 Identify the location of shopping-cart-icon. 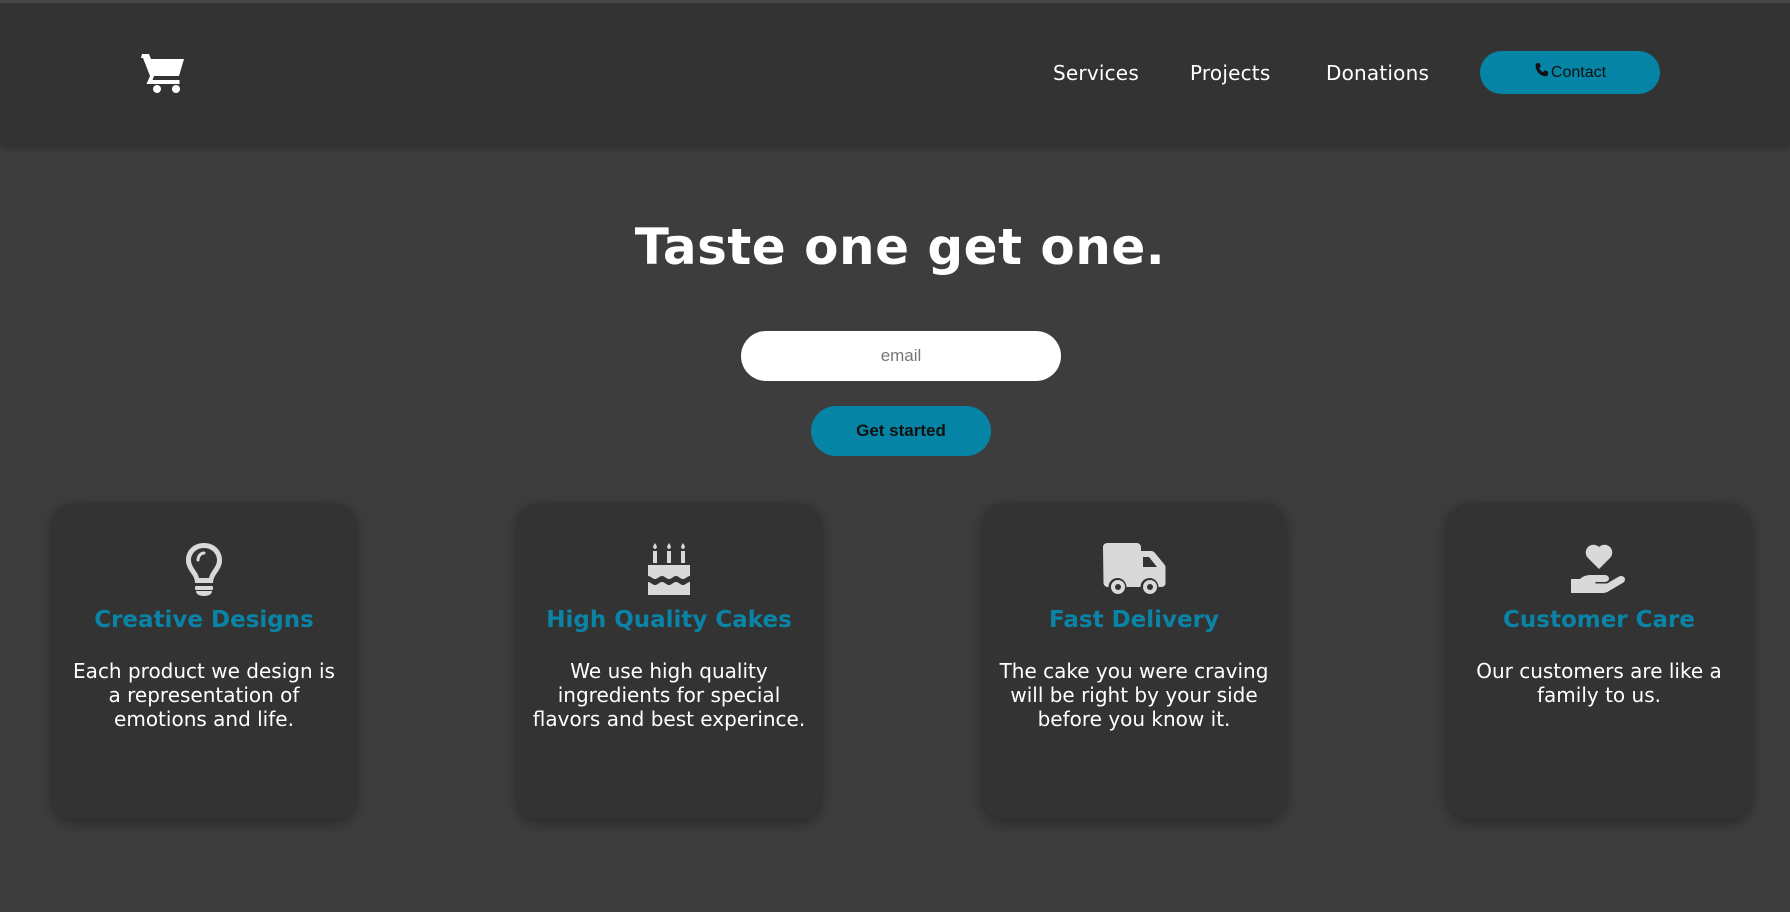
(164, 72).